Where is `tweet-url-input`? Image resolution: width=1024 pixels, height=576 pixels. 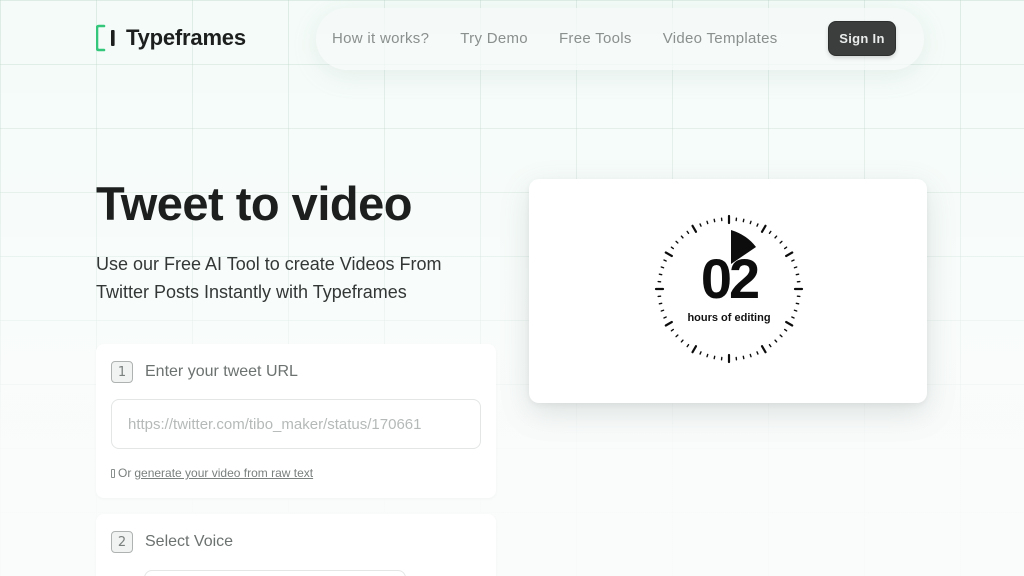 tweet-url-input is located at coordinates (296, 424).